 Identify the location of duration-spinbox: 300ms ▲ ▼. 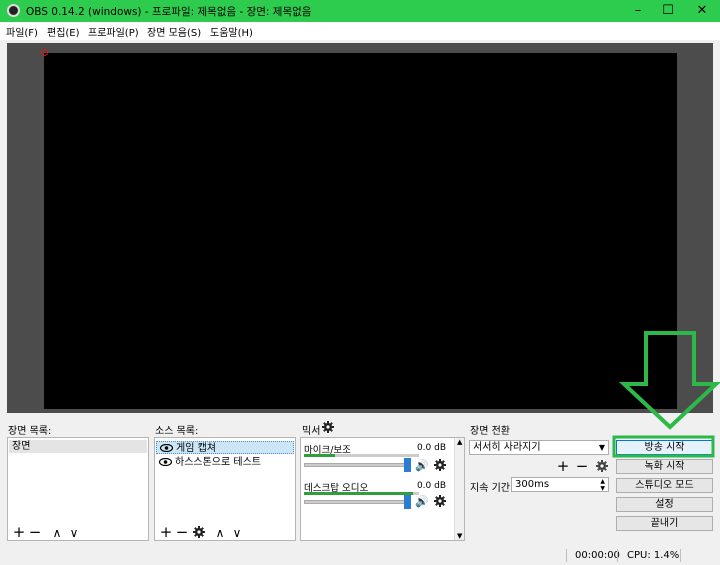
(560, 484).